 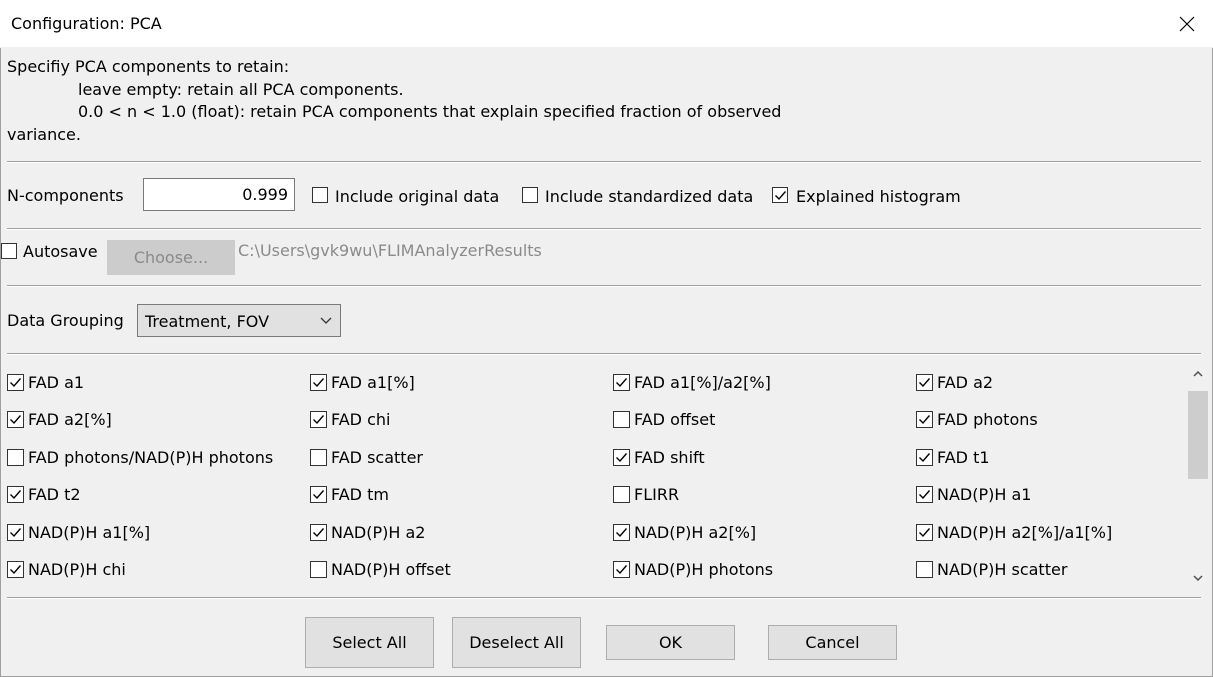 What do you see at coordinates (702, 382) in the screenshot?
I see `feature-label: FAD a1[%]/a2[%]` at bounding box center [702, 382].